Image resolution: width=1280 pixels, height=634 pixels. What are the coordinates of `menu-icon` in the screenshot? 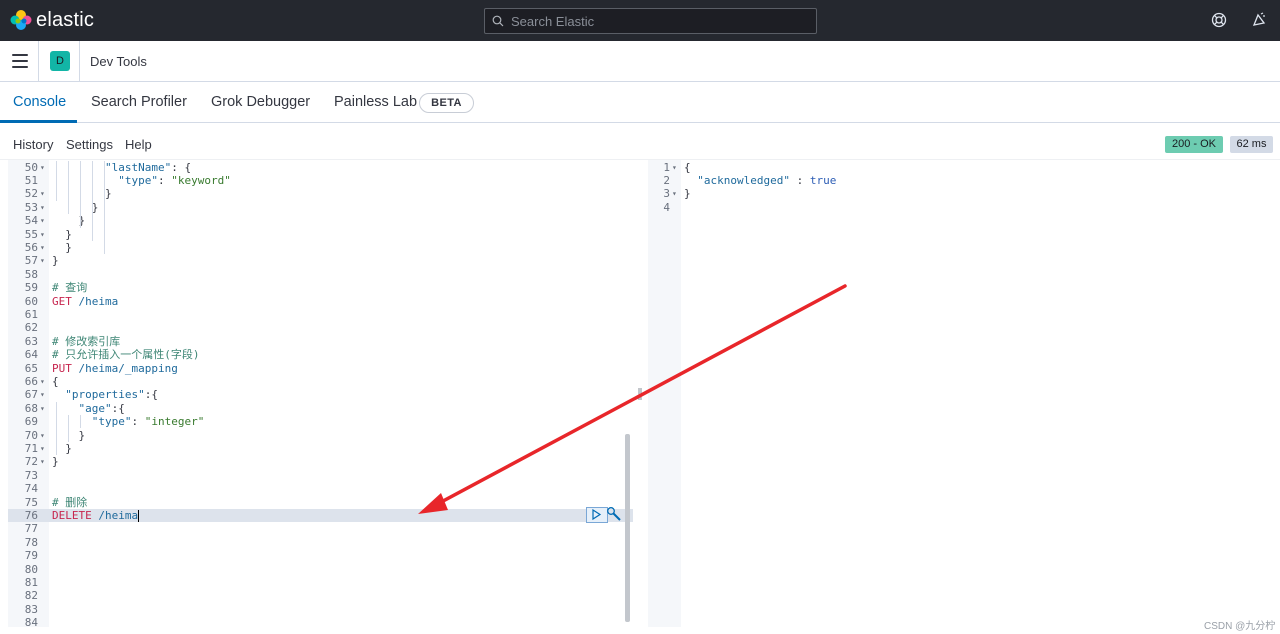 It's located at (20, 61).